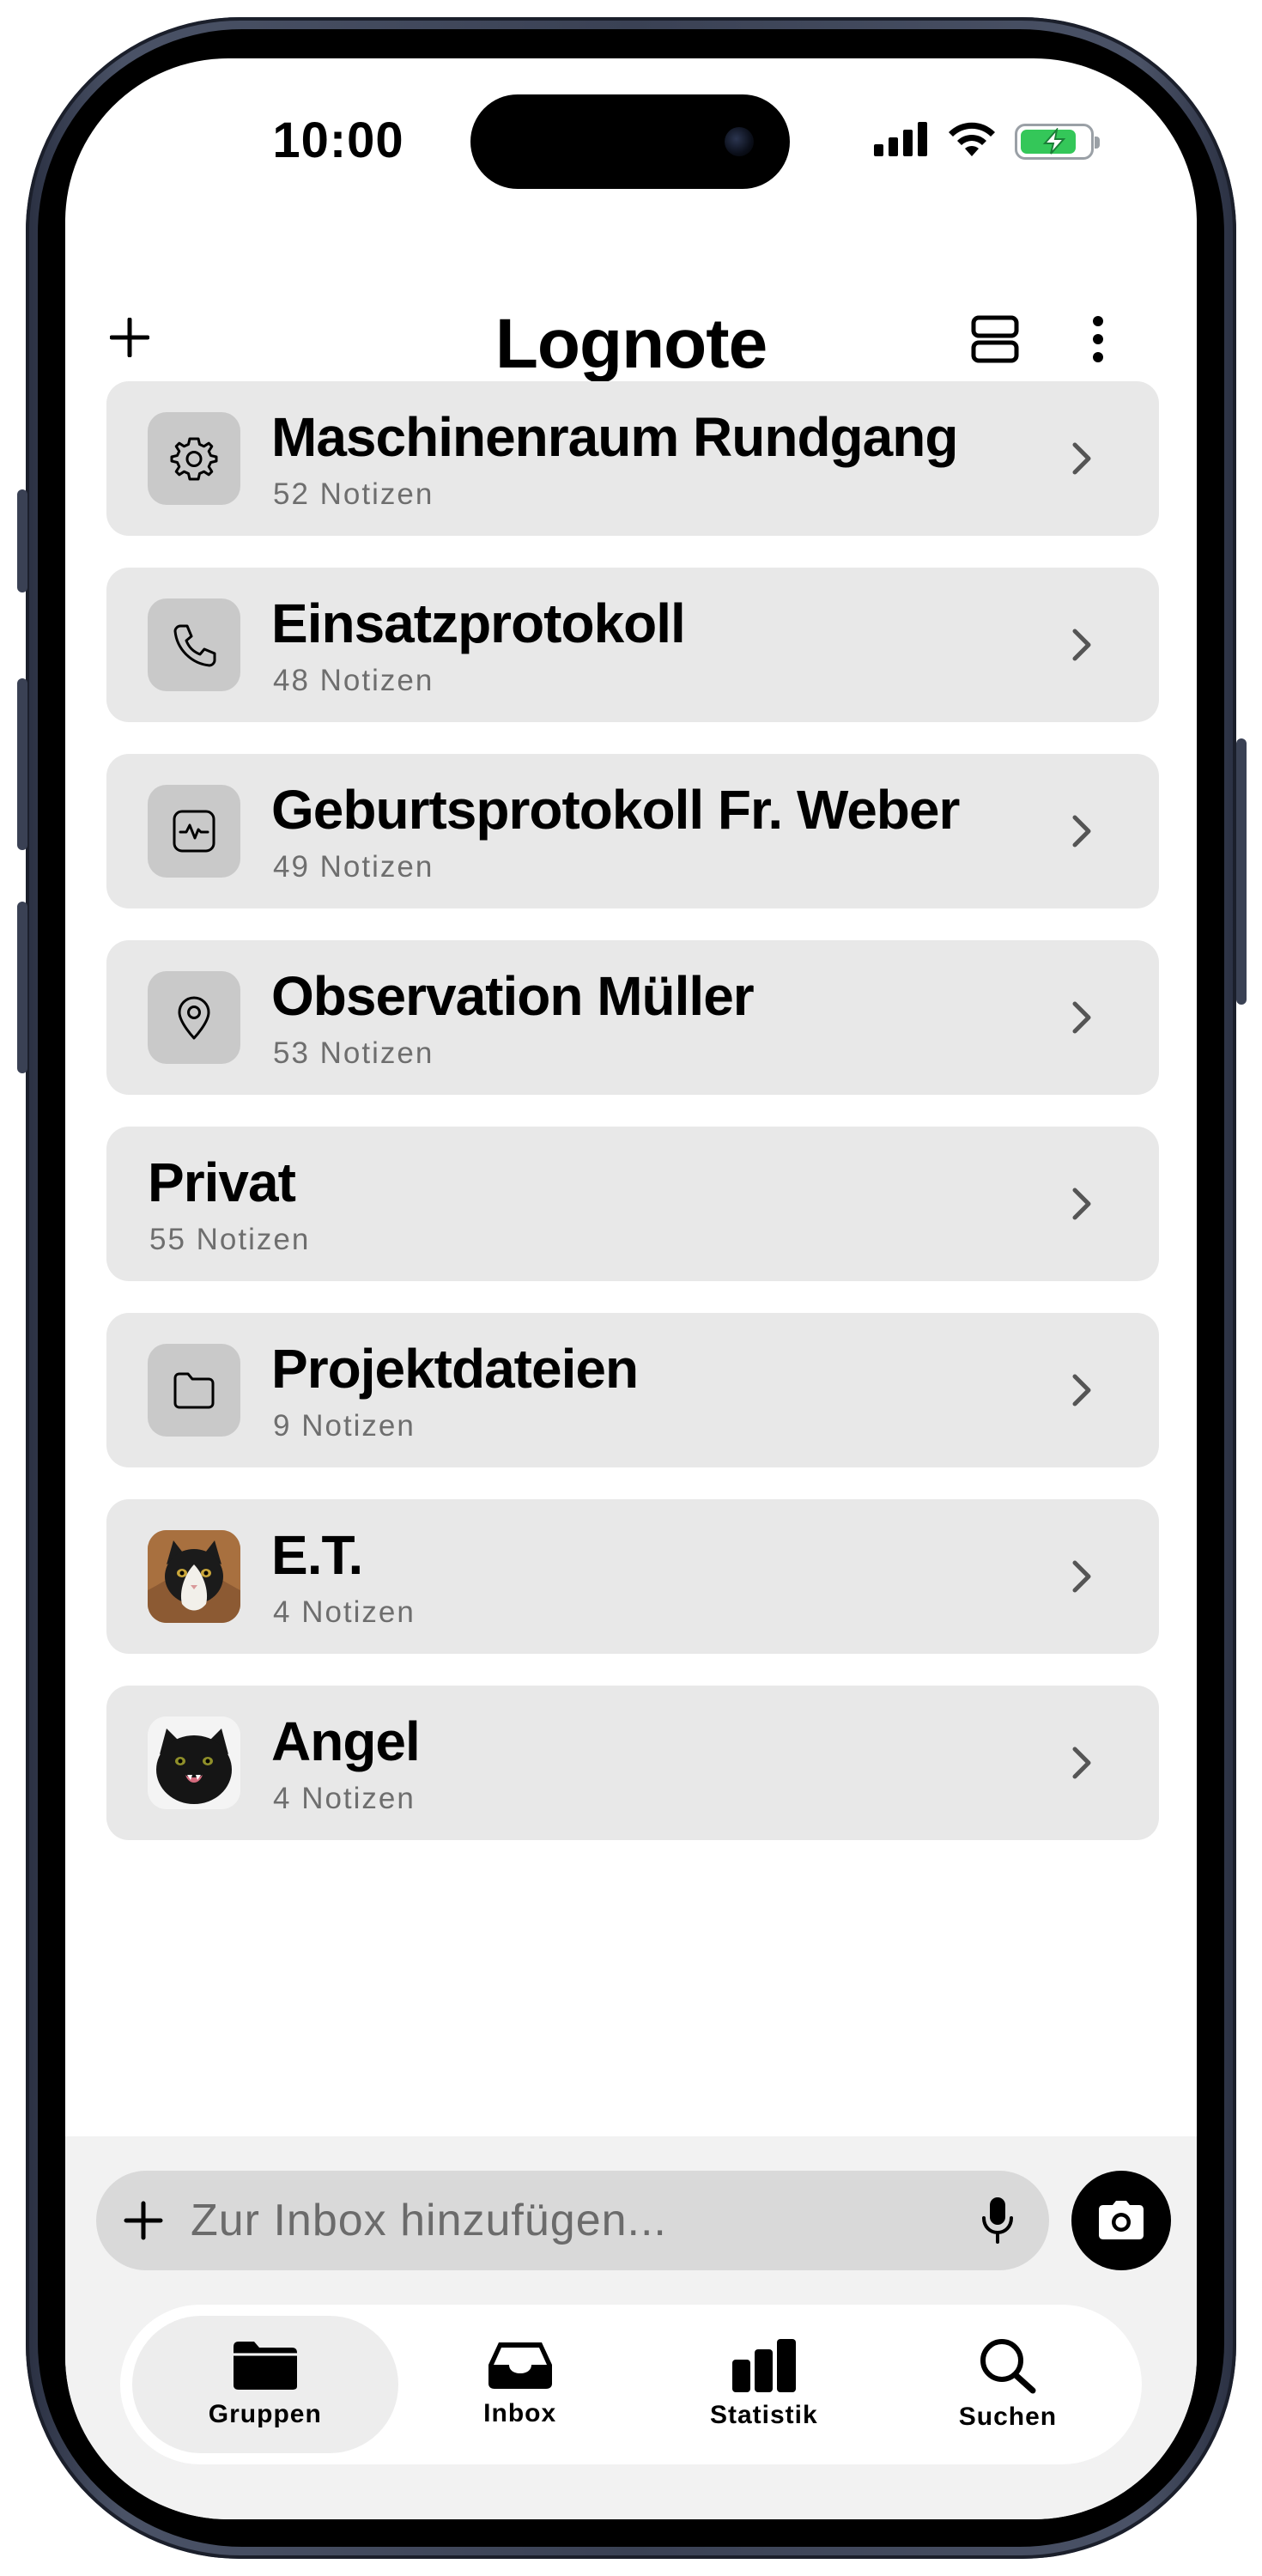 The height and width of the screenshot is (2576, 1262). What do you see at coordinates (615, 810) in the screenshot?
I see `group-title: Geburtsprotokoll Fr. Weber` at bounding box center [615, 810].